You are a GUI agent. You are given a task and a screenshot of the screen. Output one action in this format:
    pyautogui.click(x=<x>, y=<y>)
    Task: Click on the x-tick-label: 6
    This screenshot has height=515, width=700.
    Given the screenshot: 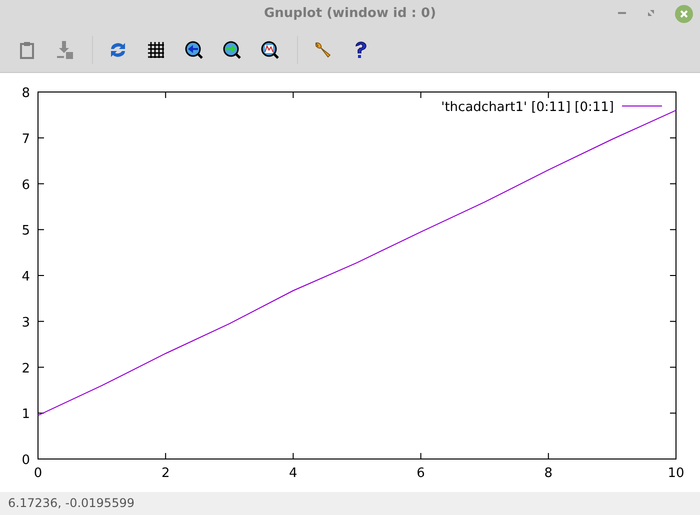 What is the action you would take?
    pyautogui.click(x=420, y=473)
    